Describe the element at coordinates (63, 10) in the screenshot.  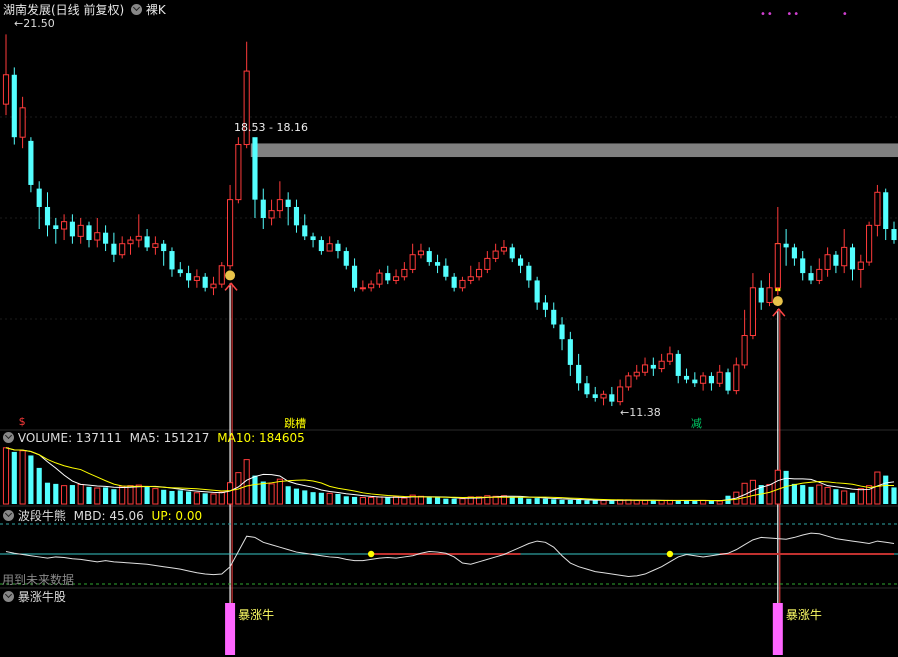
I see `stock-title: 湖南发展(日线 前复权)` at that location.